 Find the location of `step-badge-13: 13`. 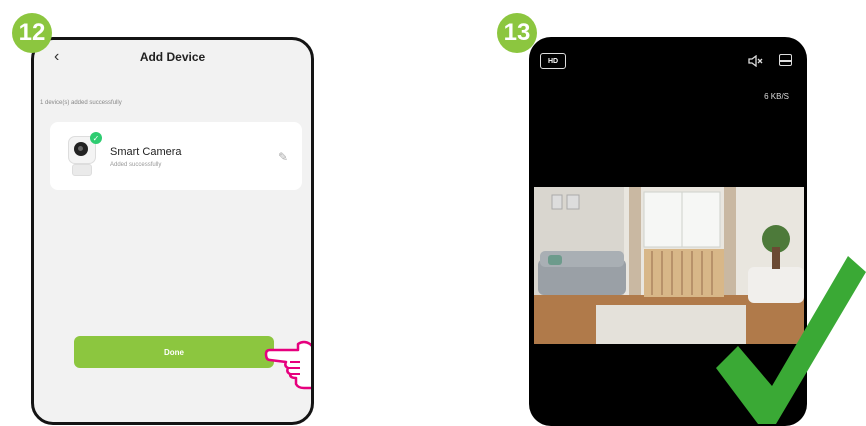

step-badge-13: 13 is located at coordinates (517, 33).